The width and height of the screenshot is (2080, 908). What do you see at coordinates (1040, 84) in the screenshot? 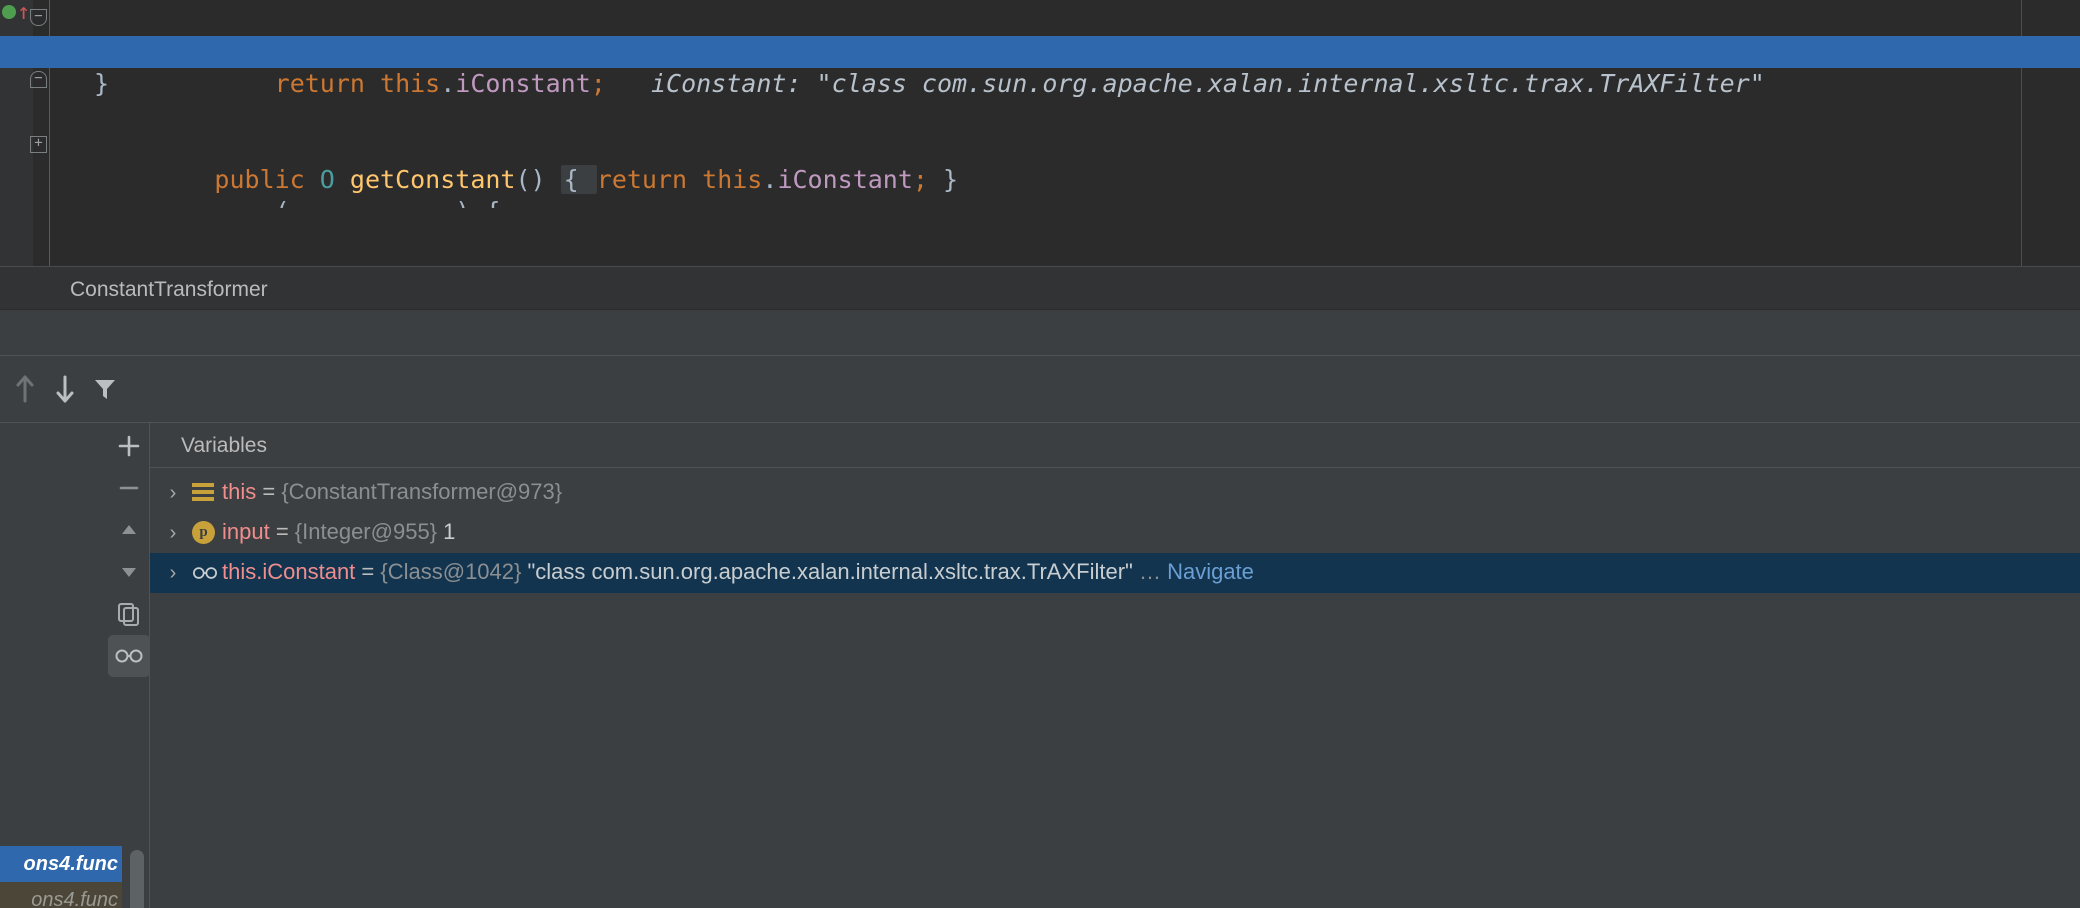
I see `code-line: }` at bounding box center [1040, 84].